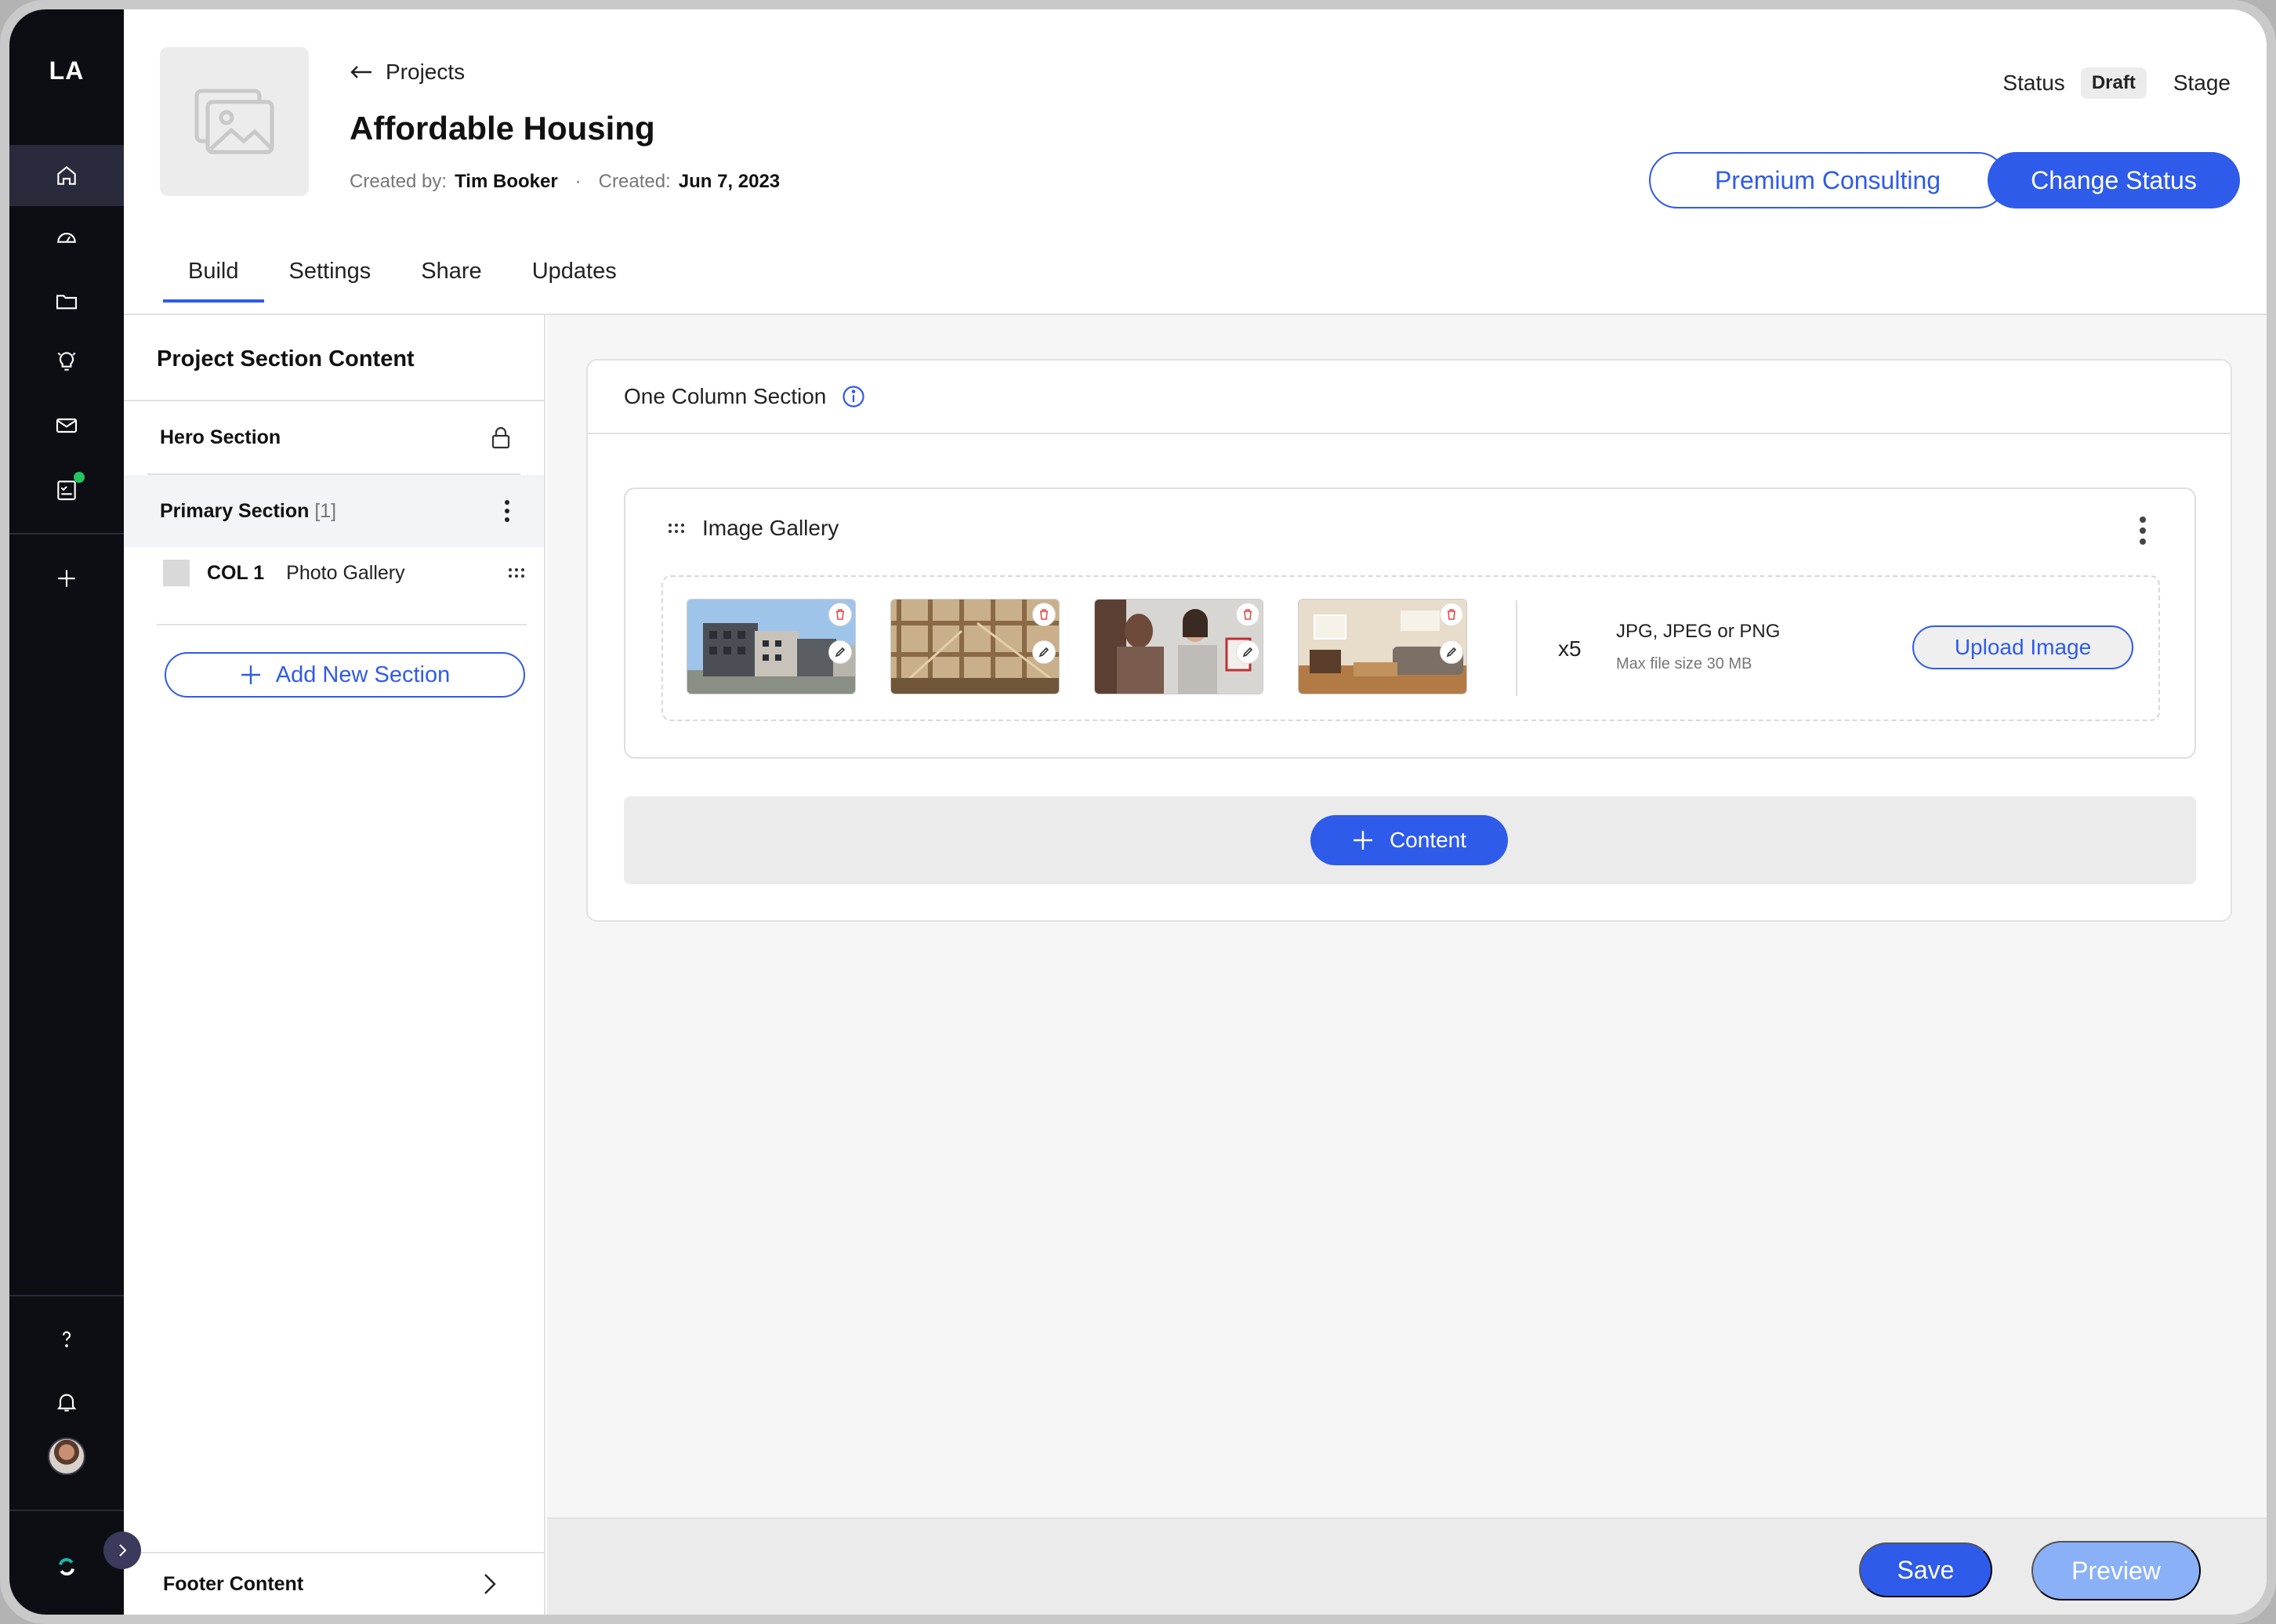  Describe the element at coordinates (426, 72) in the screenshot. I see `back-label: Projects` at that location.